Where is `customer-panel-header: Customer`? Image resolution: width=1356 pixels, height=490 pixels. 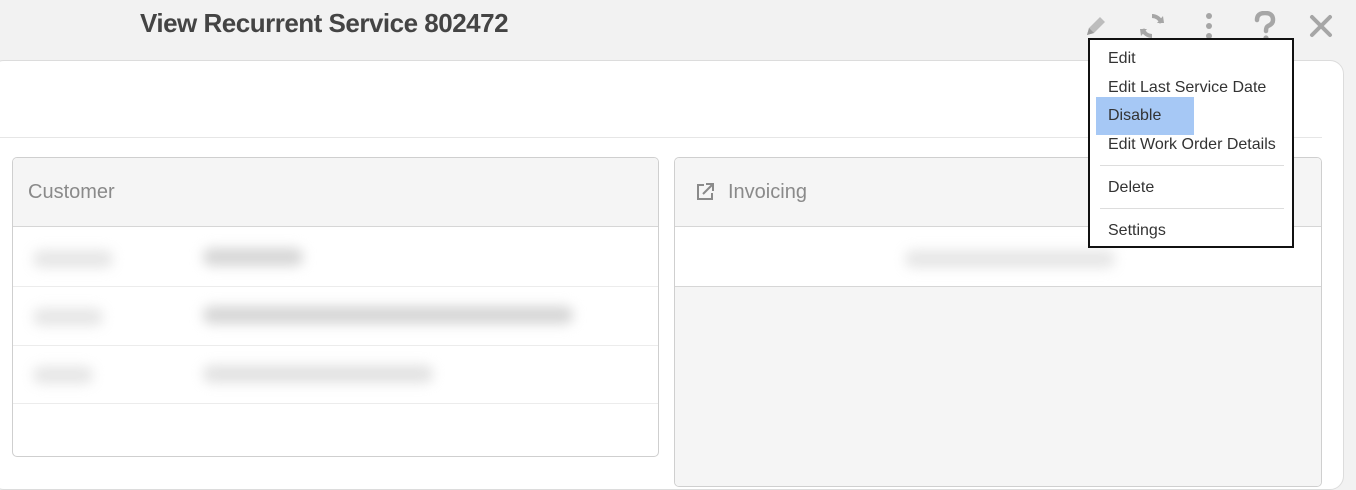
customer-panel-header: Customer is located at coordinates (335, 192).